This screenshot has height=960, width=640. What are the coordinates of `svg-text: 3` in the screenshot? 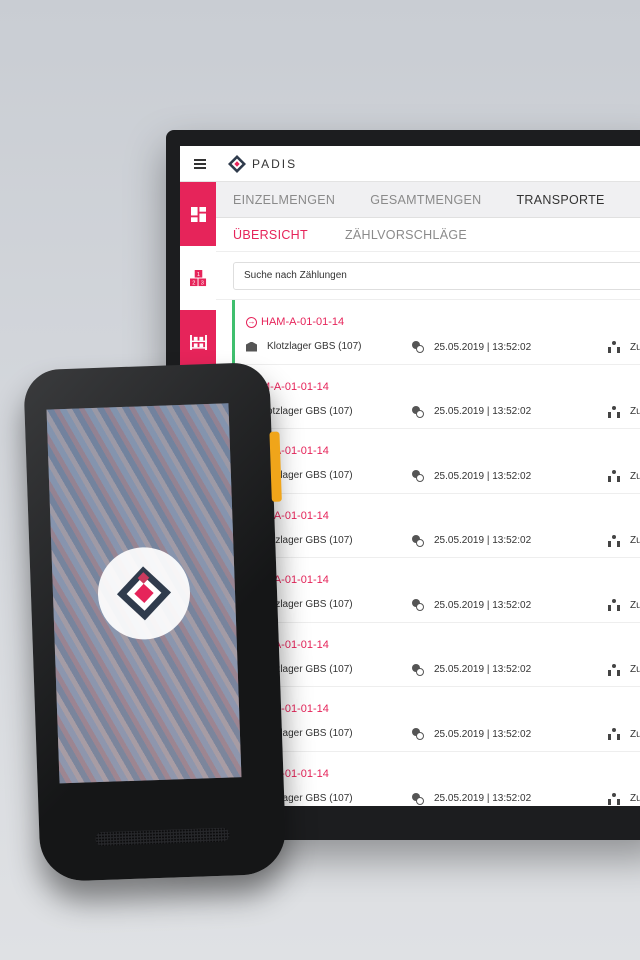 It's located at (201, 283).